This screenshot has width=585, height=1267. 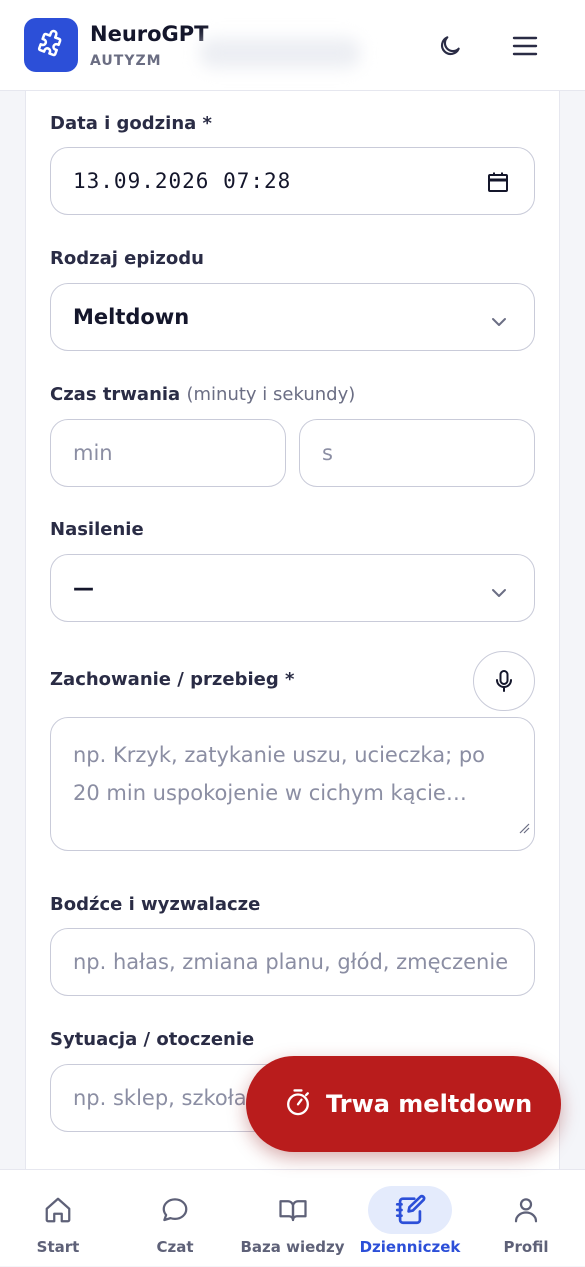 What do you see at coordinates (97, 529) in the screenshot?
I see `intensity-label: Nasilenie` at bounding box center [97, 529].